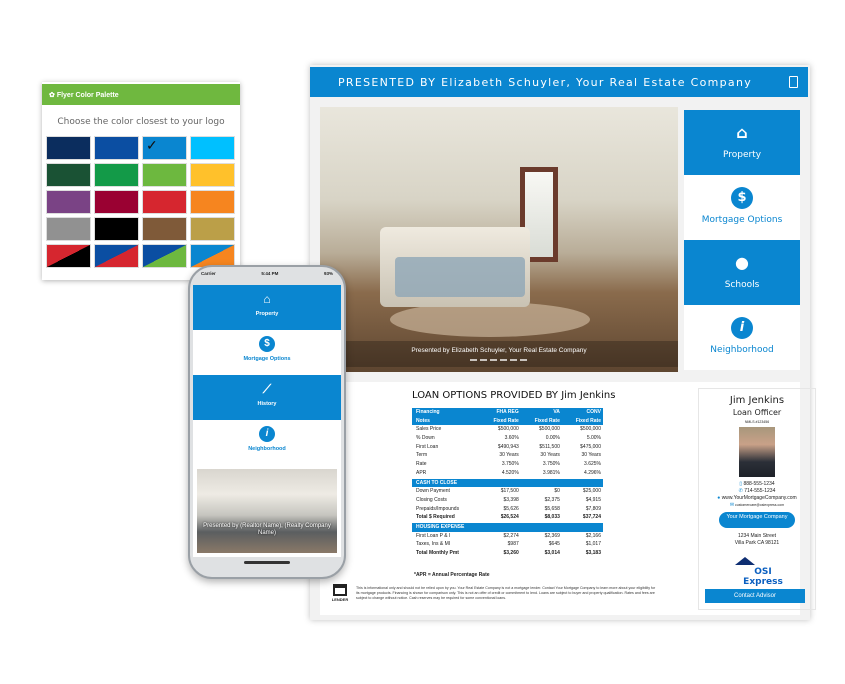 This screenshot has height=684, width=845. I want to click on table-cell: $5,658, so click(552, 508).